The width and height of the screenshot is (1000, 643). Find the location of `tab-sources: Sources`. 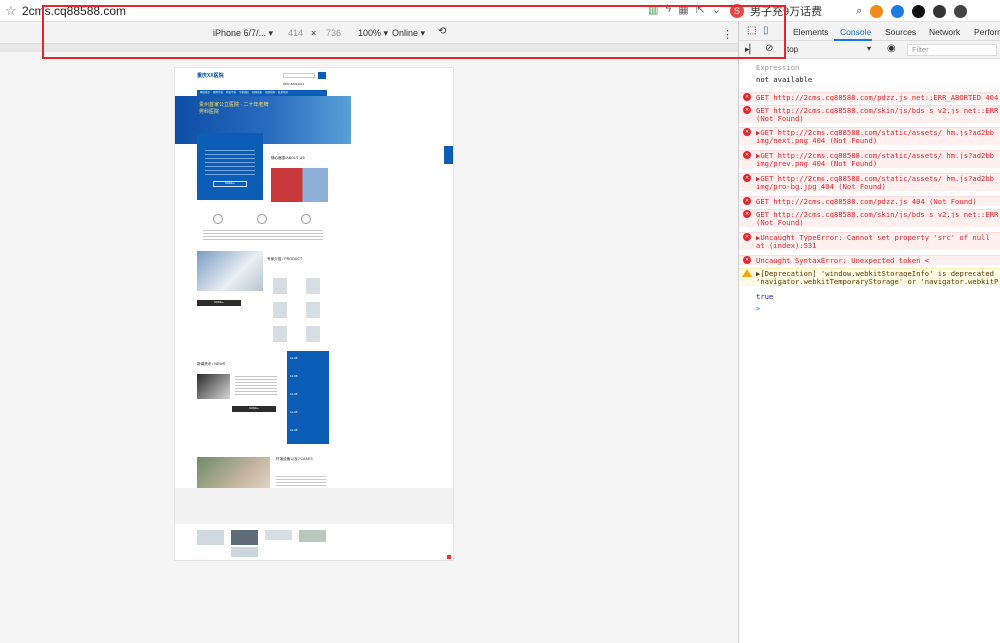

tab-sources: Sources is located at coordinates (900, 32).